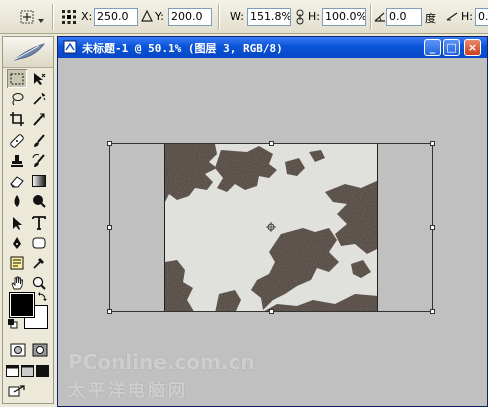  I want to click on relative-position-delta-icon, so click(147, 15).